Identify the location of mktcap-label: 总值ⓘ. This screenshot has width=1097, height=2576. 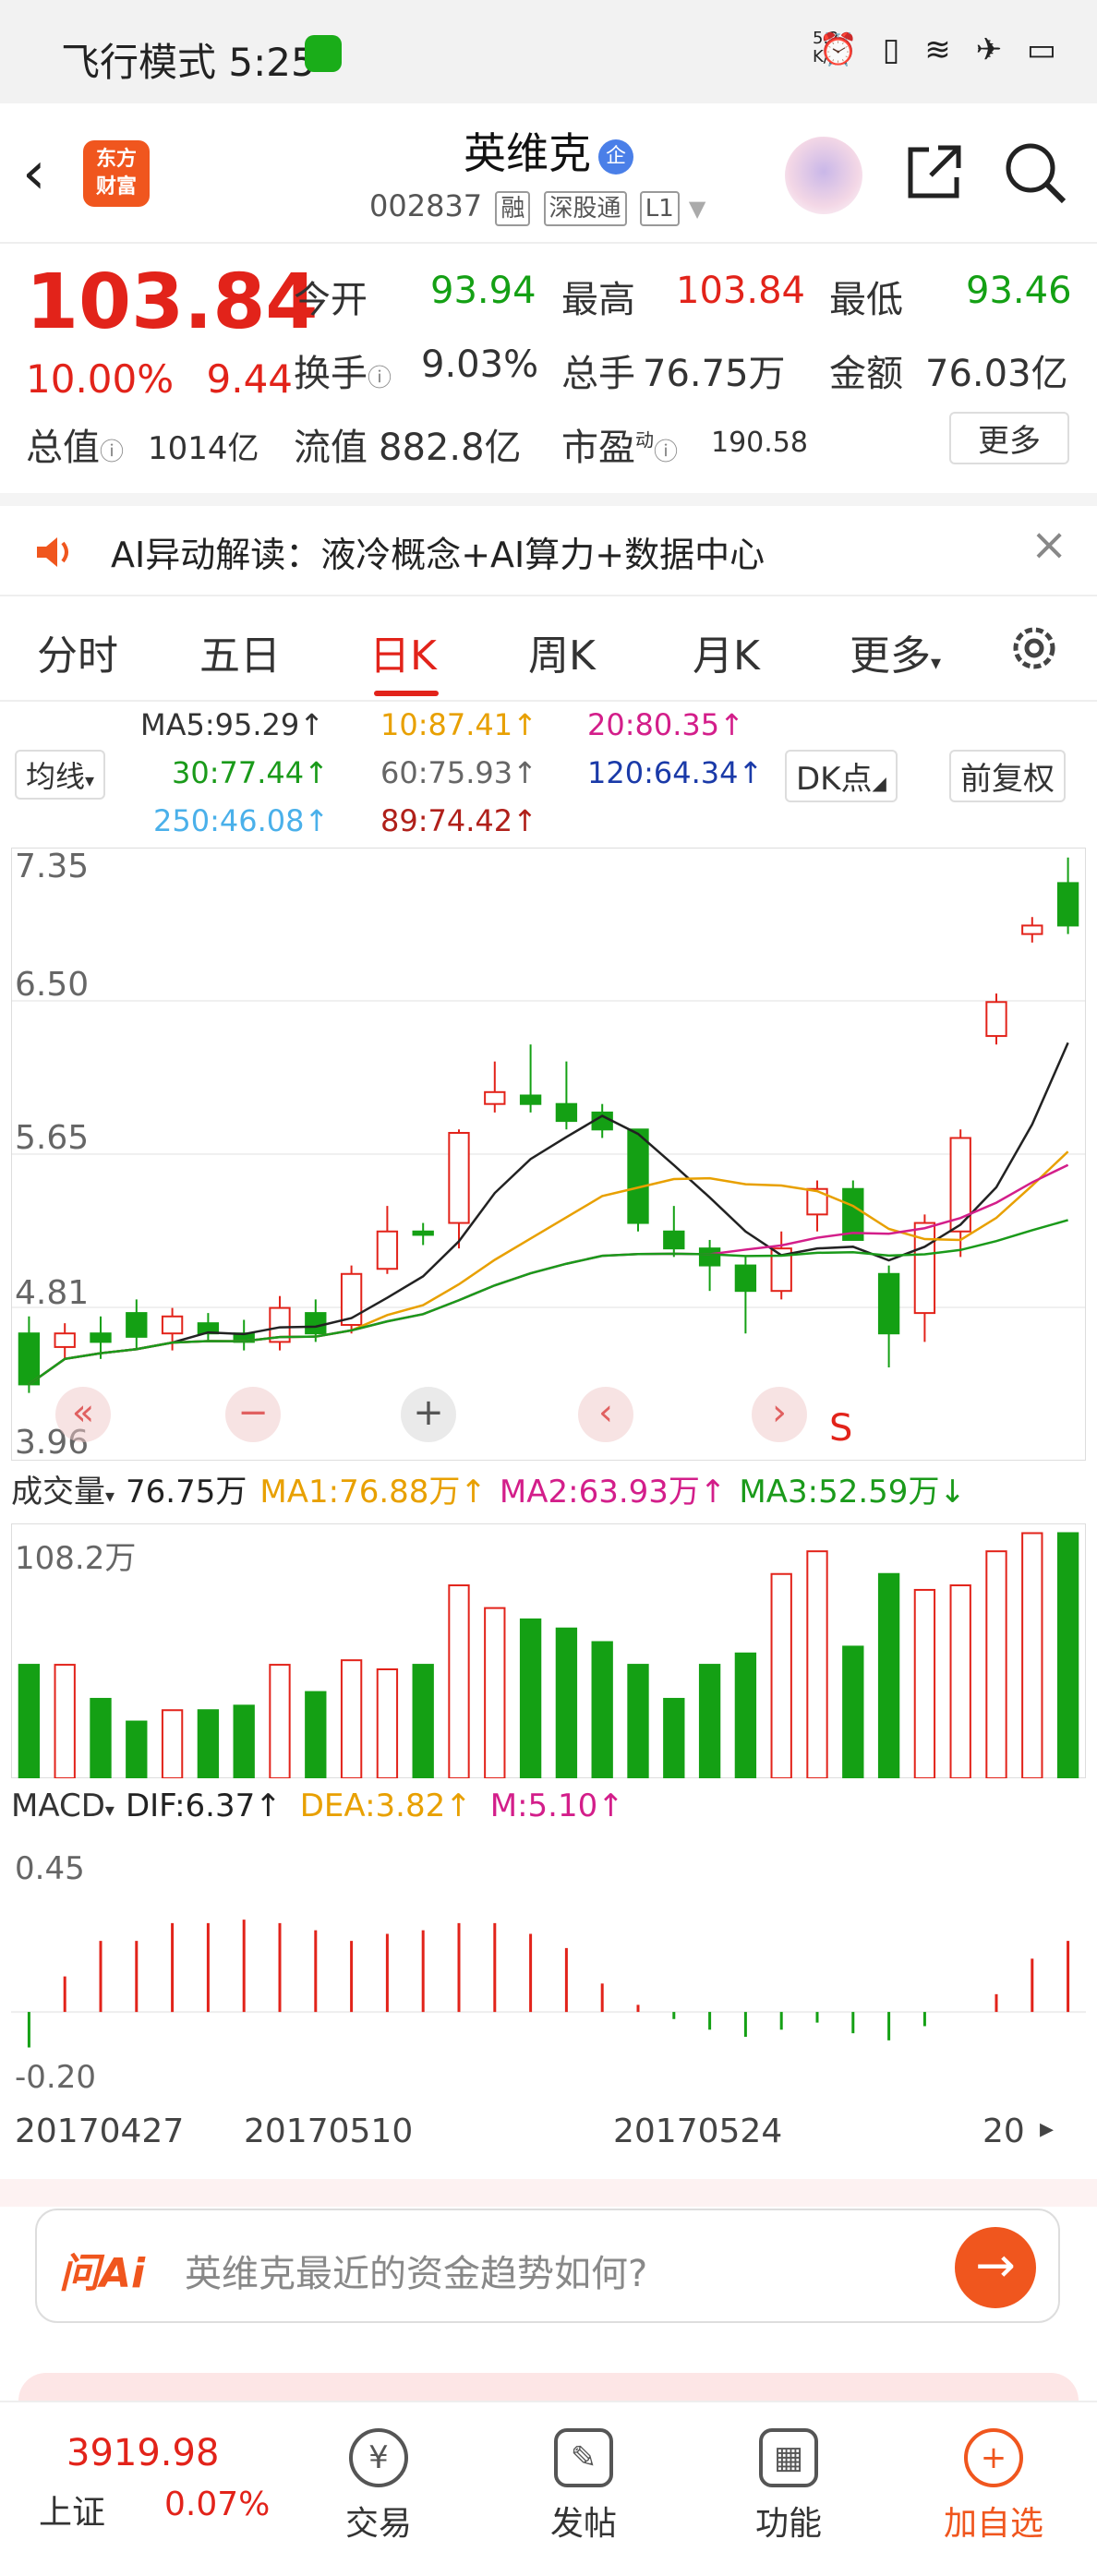
(75, 444).